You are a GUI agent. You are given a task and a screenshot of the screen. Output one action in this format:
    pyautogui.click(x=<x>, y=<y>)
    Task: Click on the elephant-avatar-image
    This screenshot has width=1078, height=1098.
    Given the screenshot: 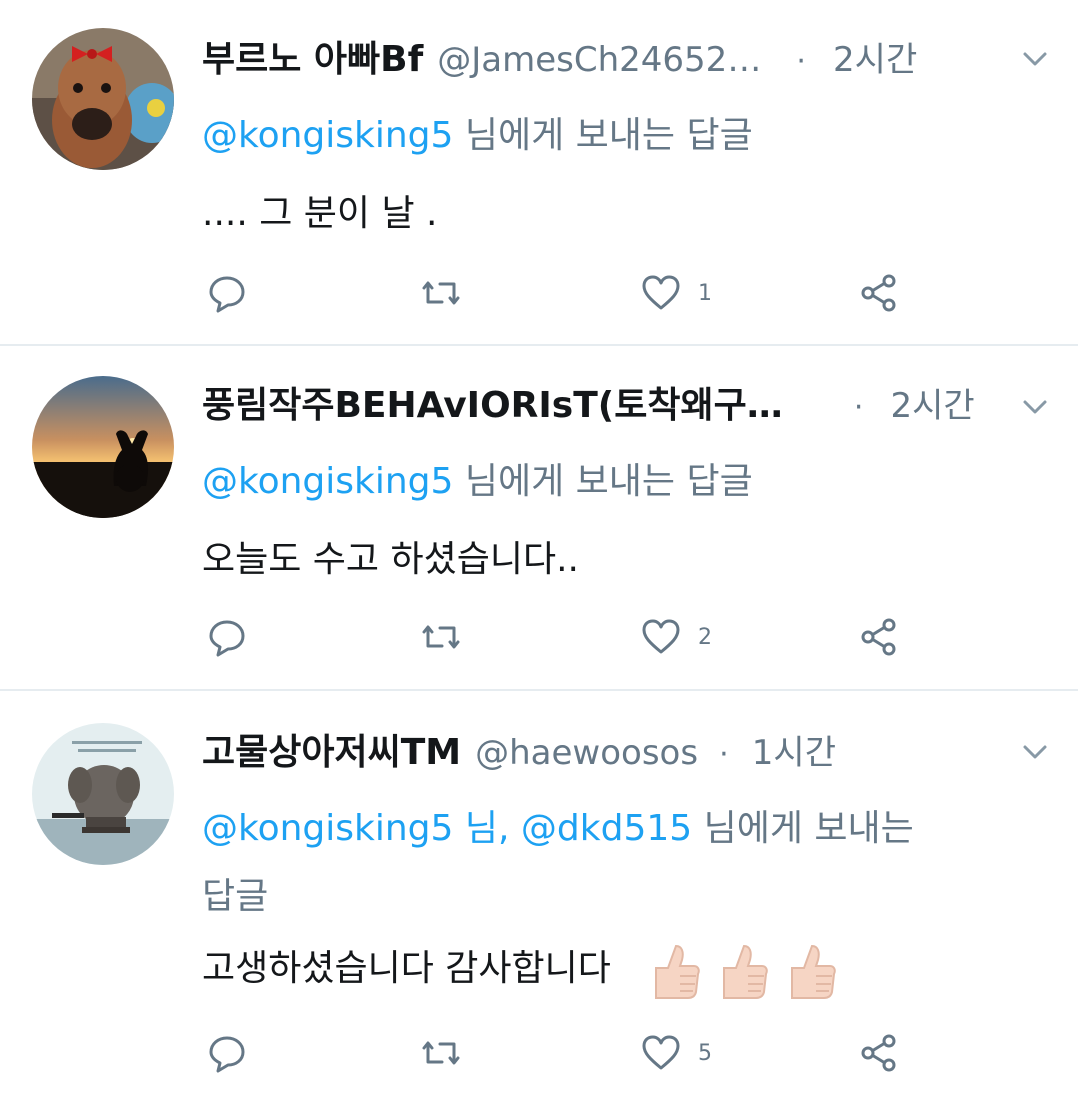 What is the action you would take?
    pyautogui.click(x=103, y=794)
    